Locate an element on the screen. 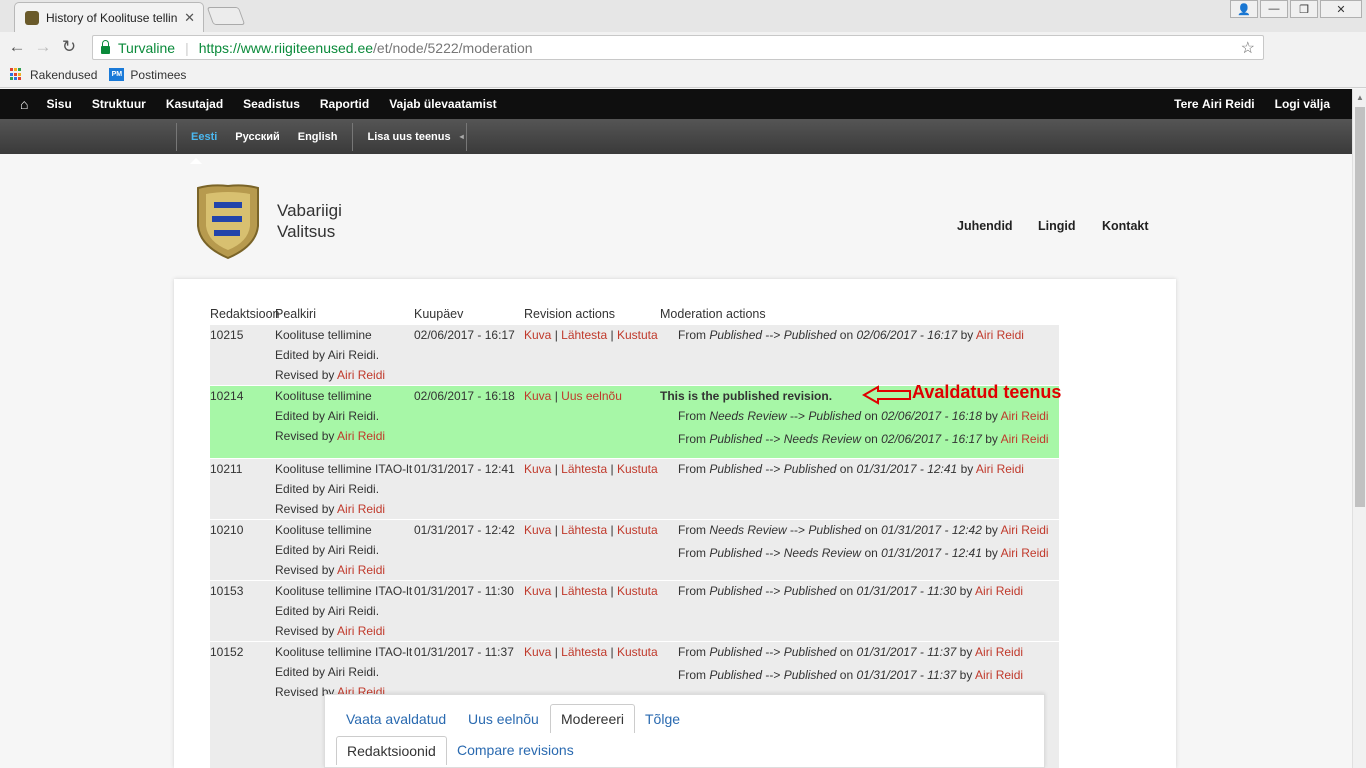  user-greeting: Tere Airi Reidi is located at coordinates (1204, 104).